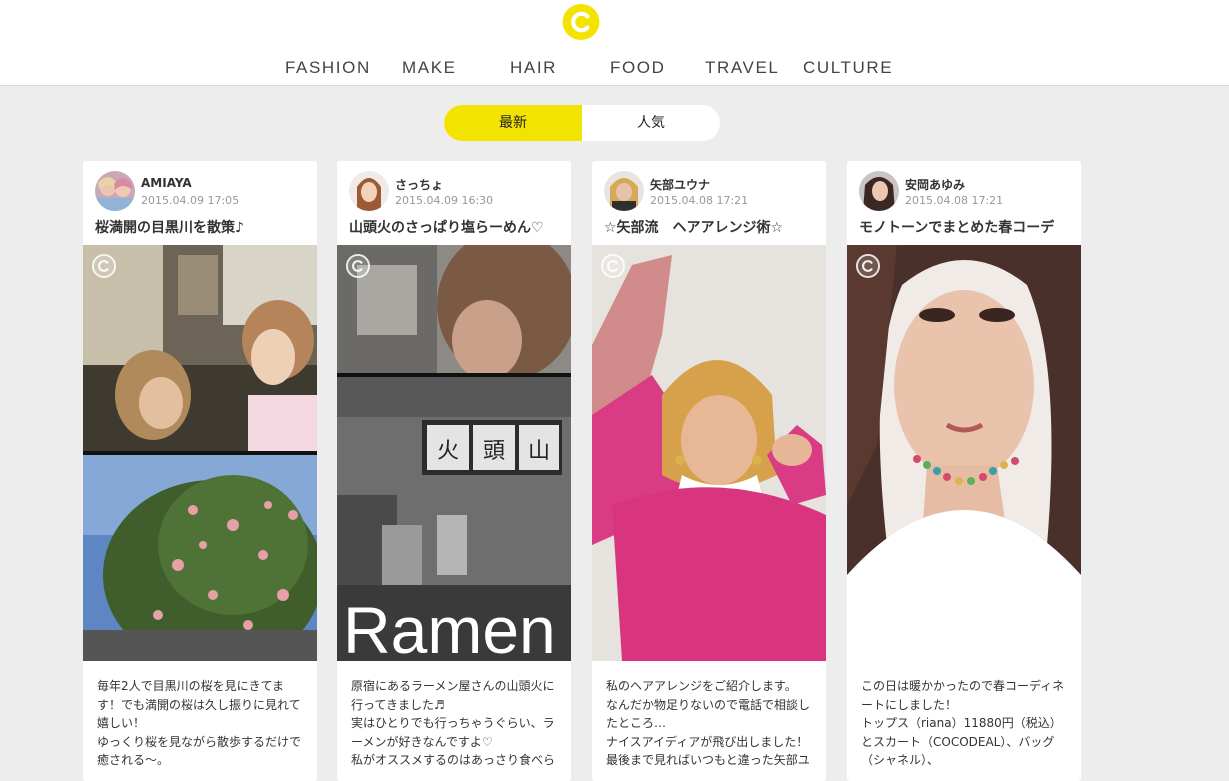  Describe the element at coordinates (205, 227) in the screenshot. I see `post-title: 桜満開の目黒川を散策♪` at that location.